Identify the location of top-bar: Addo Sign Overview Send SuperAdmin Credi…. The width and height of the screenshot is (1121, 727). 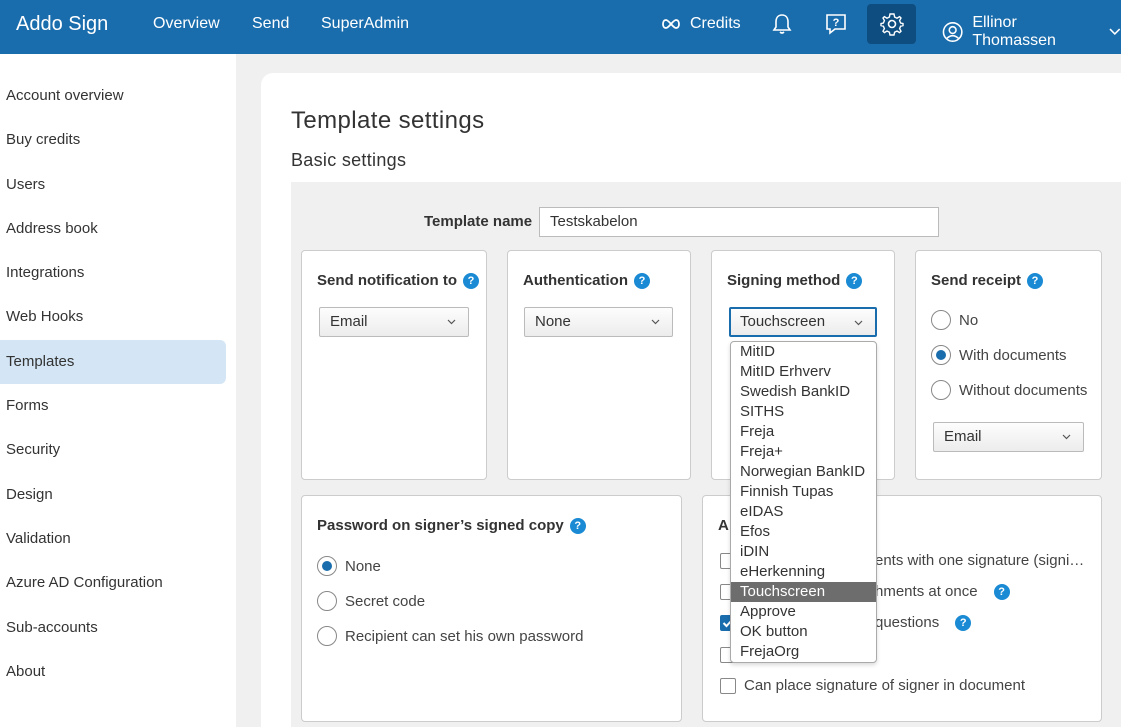
(560, 27).